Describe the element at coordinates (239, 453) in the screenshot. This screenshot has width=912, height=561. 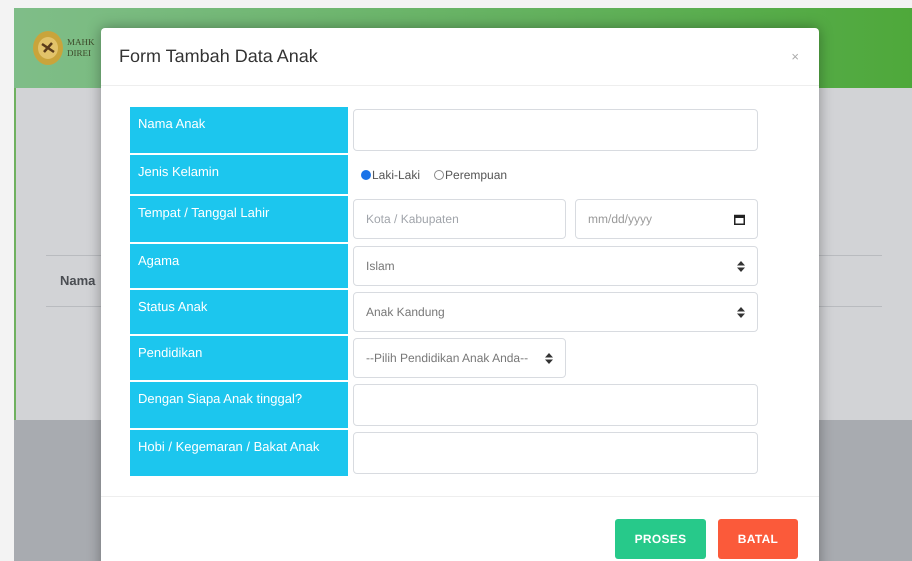
I see `field-label: Hobi / Kegemaran / Bakat Anak` at that location.